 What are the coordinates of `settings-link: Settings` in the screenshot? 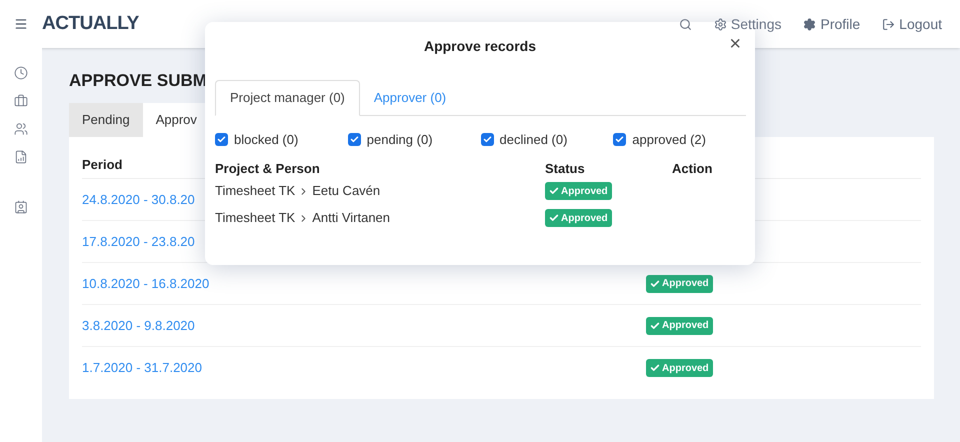 It's located at (748, 24).